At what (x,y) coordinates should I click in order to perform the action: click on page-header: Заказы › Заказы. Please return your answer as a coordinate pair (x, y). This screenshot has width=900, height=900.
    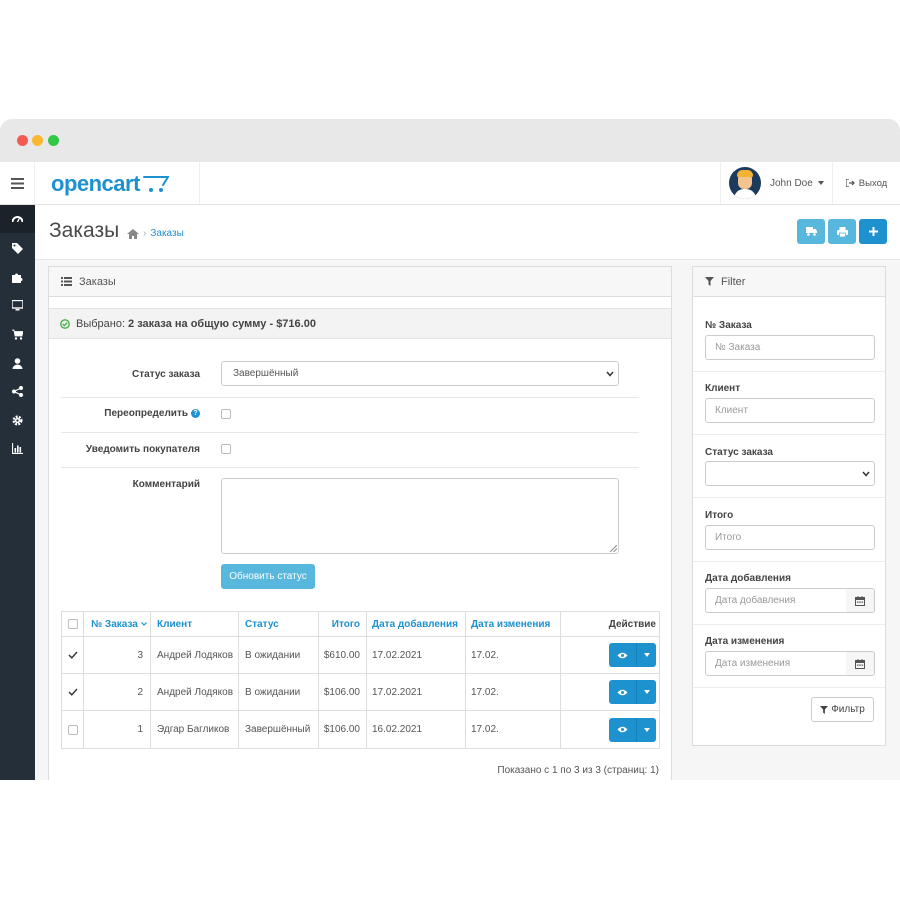
    Looking at the image, I should click on (467, 232).